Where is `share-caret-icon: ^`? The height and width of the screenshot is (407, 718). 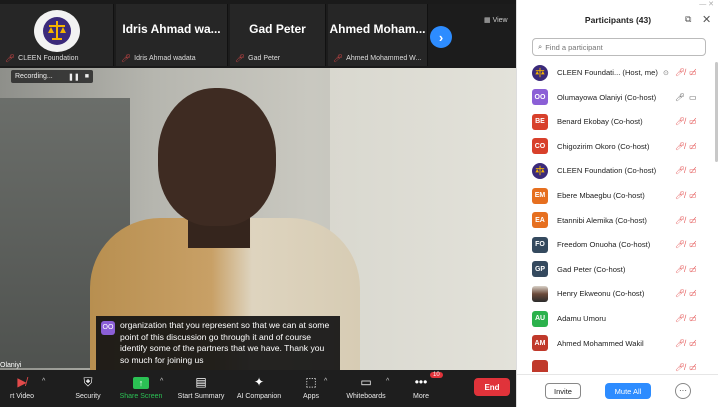
share-caret-icon: ^ is located at coordinates (161, 381).